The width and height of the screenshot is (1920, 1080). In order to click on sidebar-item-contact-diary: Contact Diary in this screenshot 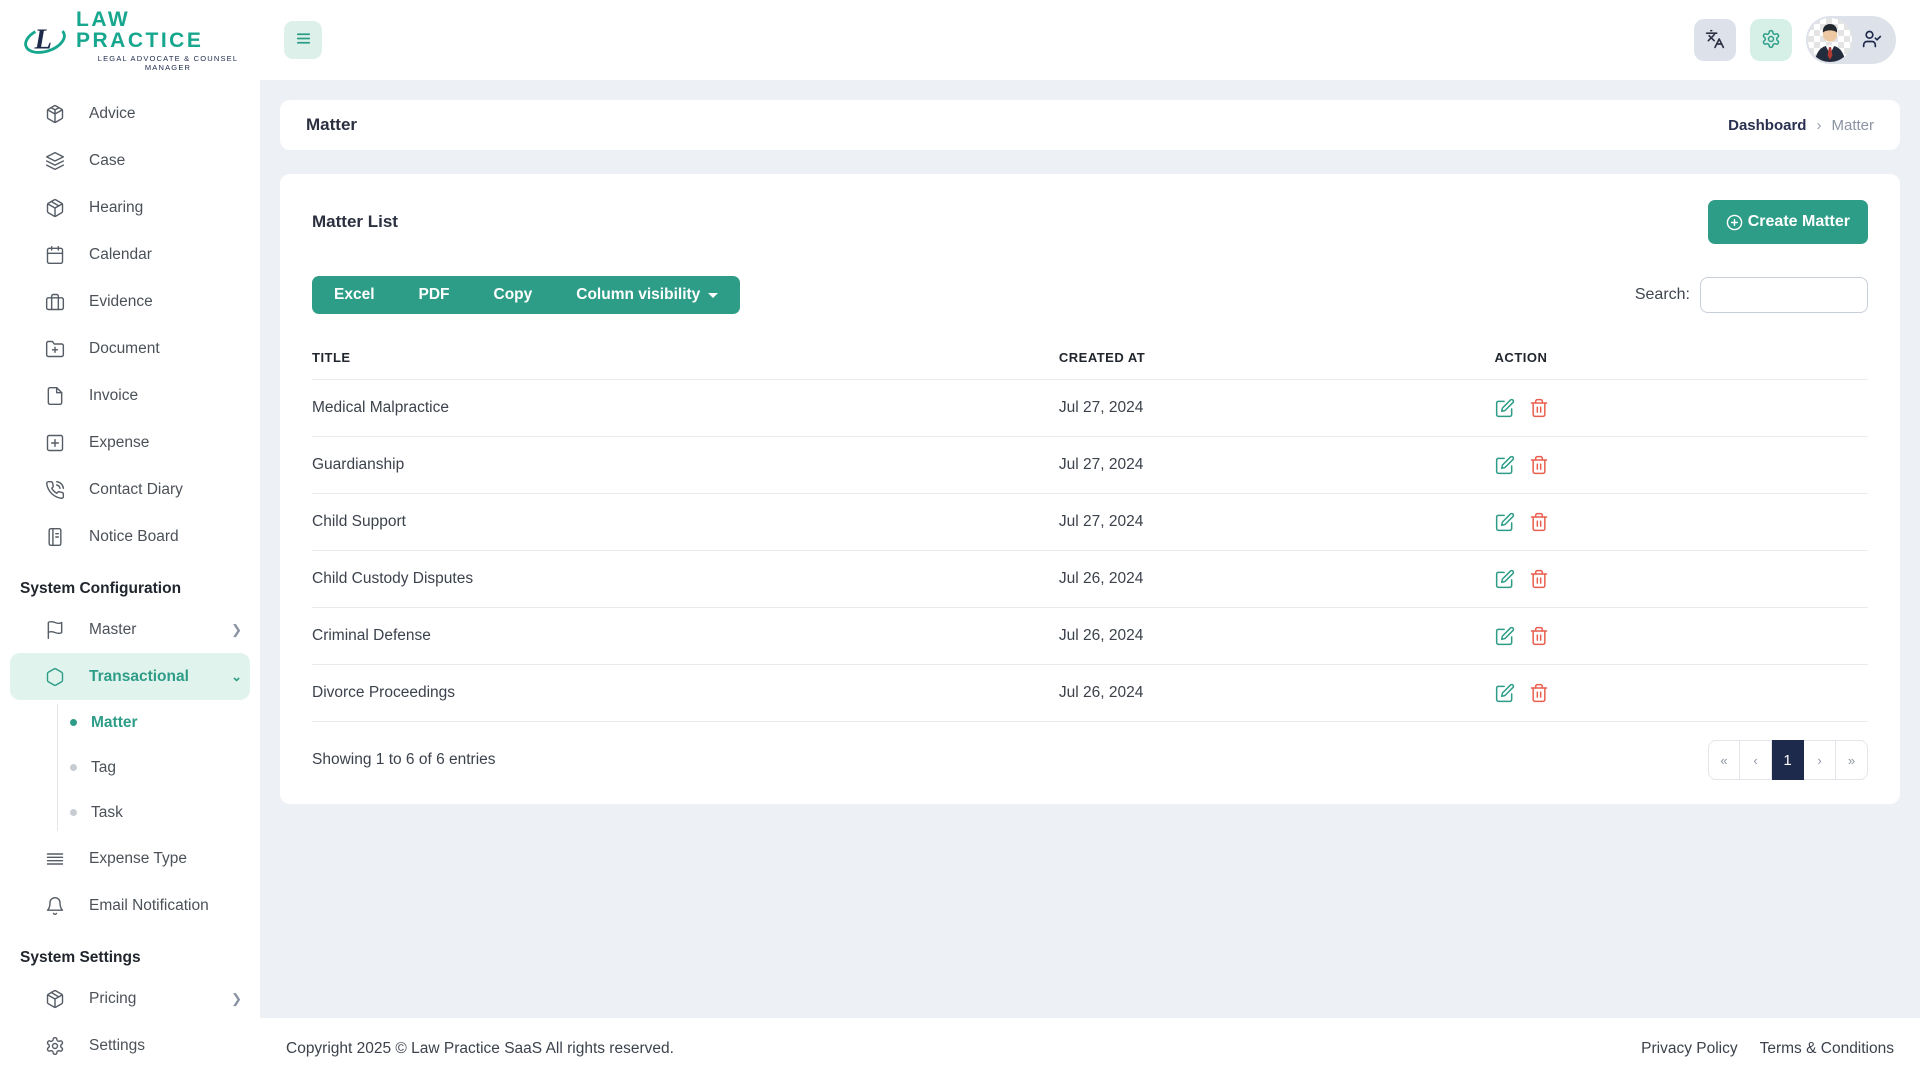, I will do `click(130, 489)`.